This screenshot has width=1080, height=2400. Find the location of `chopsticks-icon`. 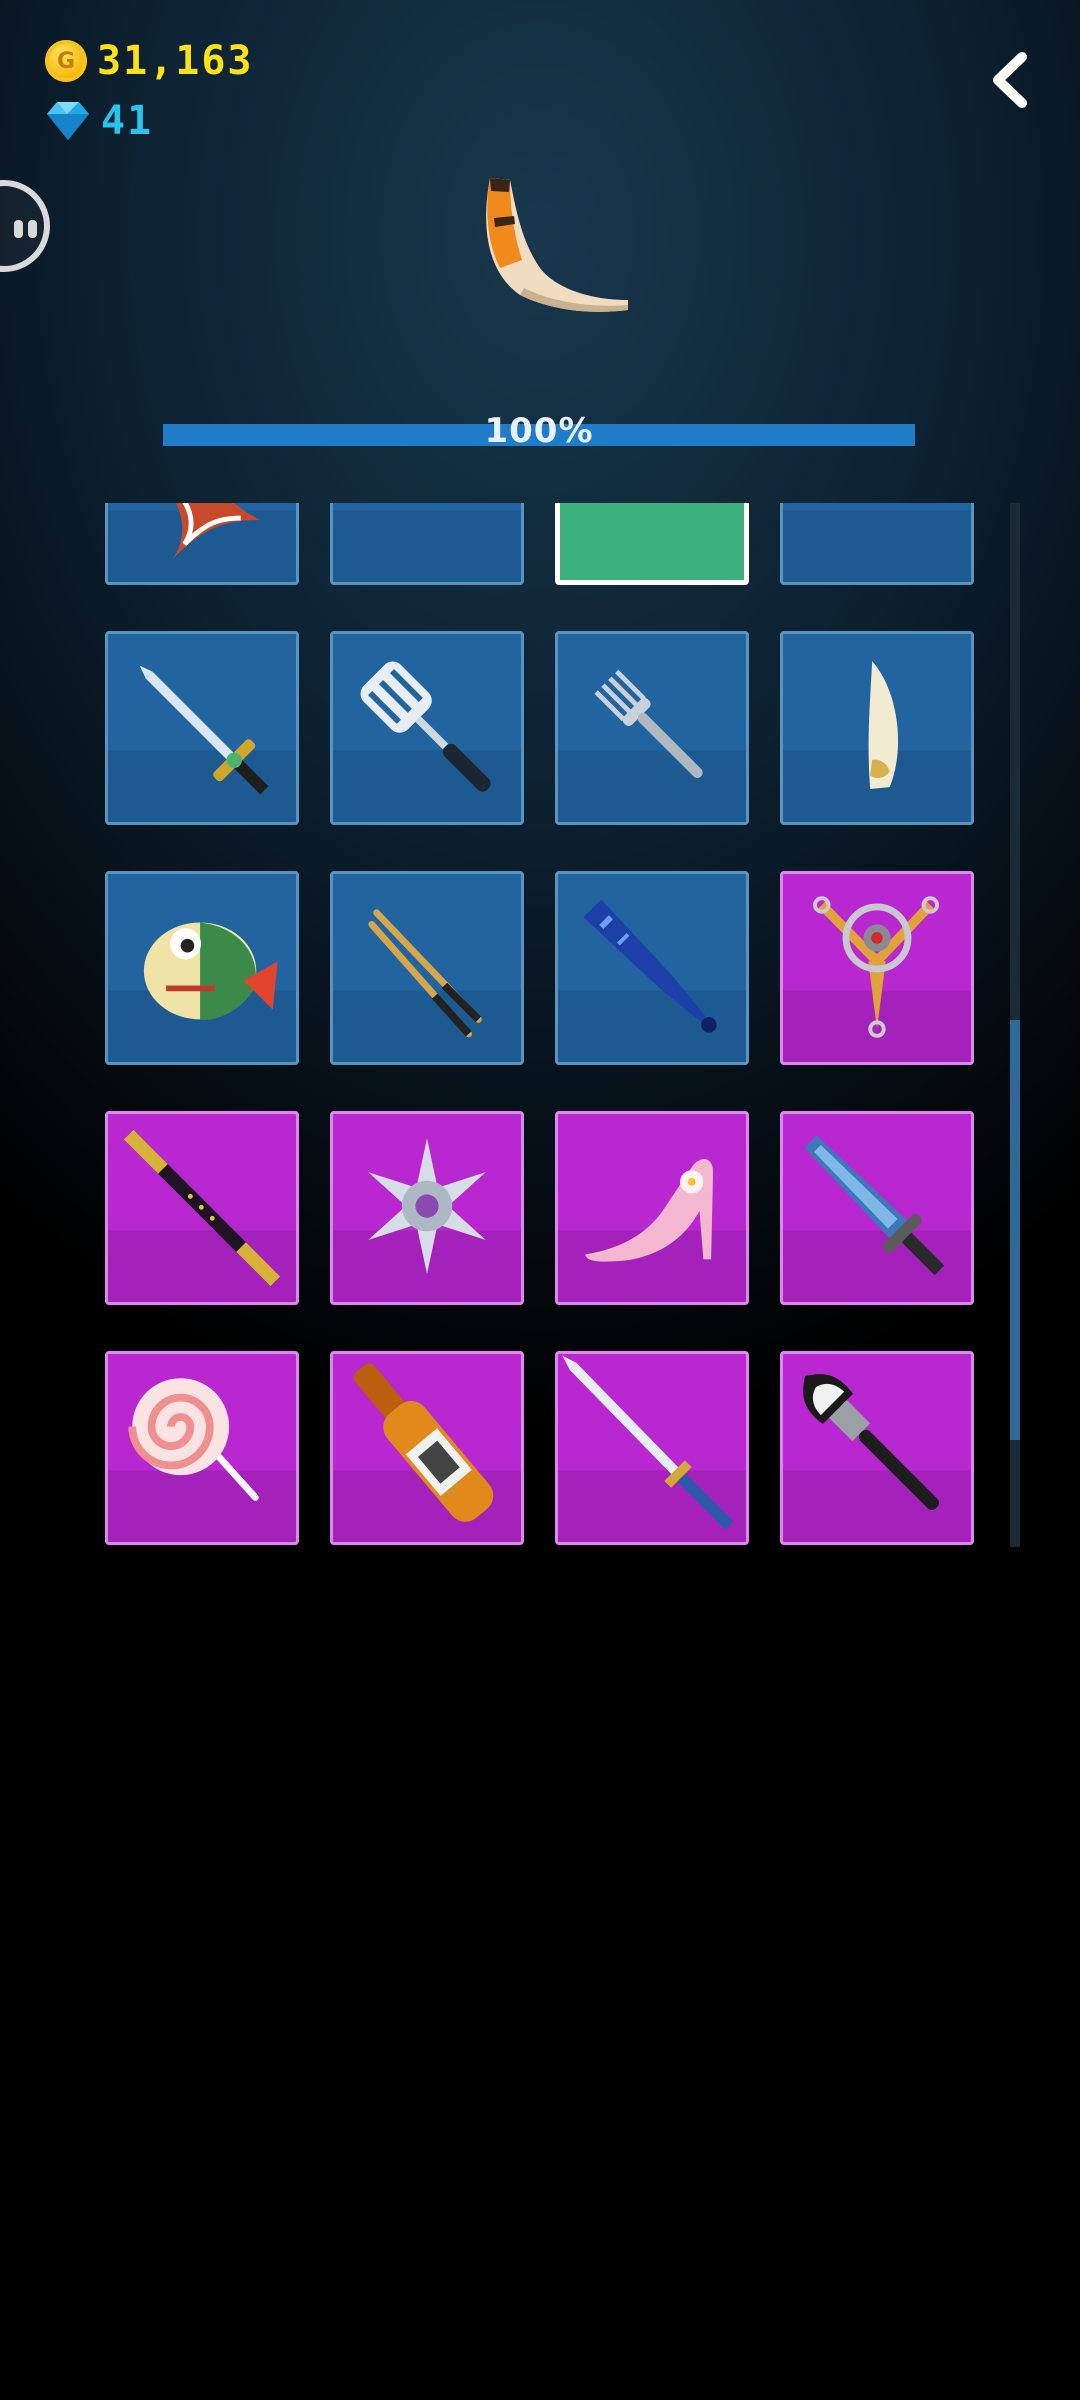

chopsticks-icon is located at coordinates (425, 973).